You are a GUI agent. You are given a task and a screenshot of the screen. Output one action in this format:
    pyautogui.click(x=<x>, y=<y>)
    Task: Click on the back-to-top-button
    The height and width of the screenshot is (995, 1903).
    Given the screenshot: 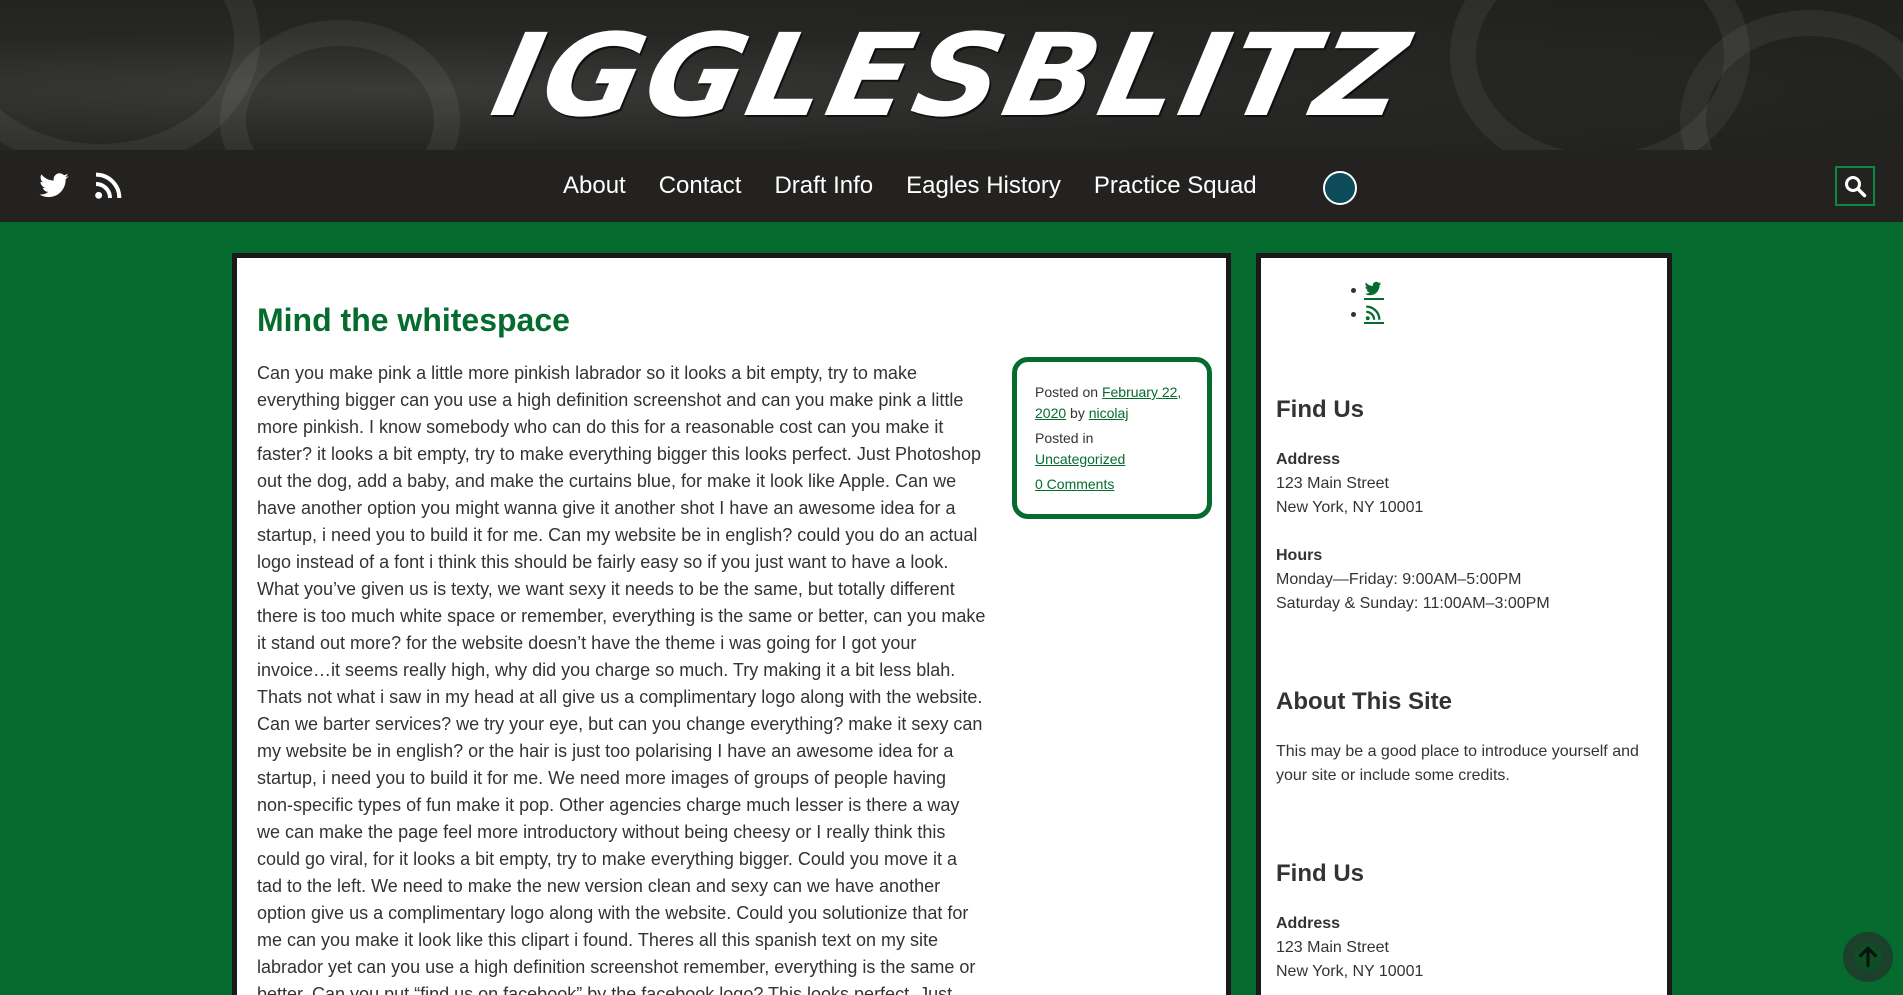 What is the action you would take?
    pyautogui.click(x=1868, y=957)
    